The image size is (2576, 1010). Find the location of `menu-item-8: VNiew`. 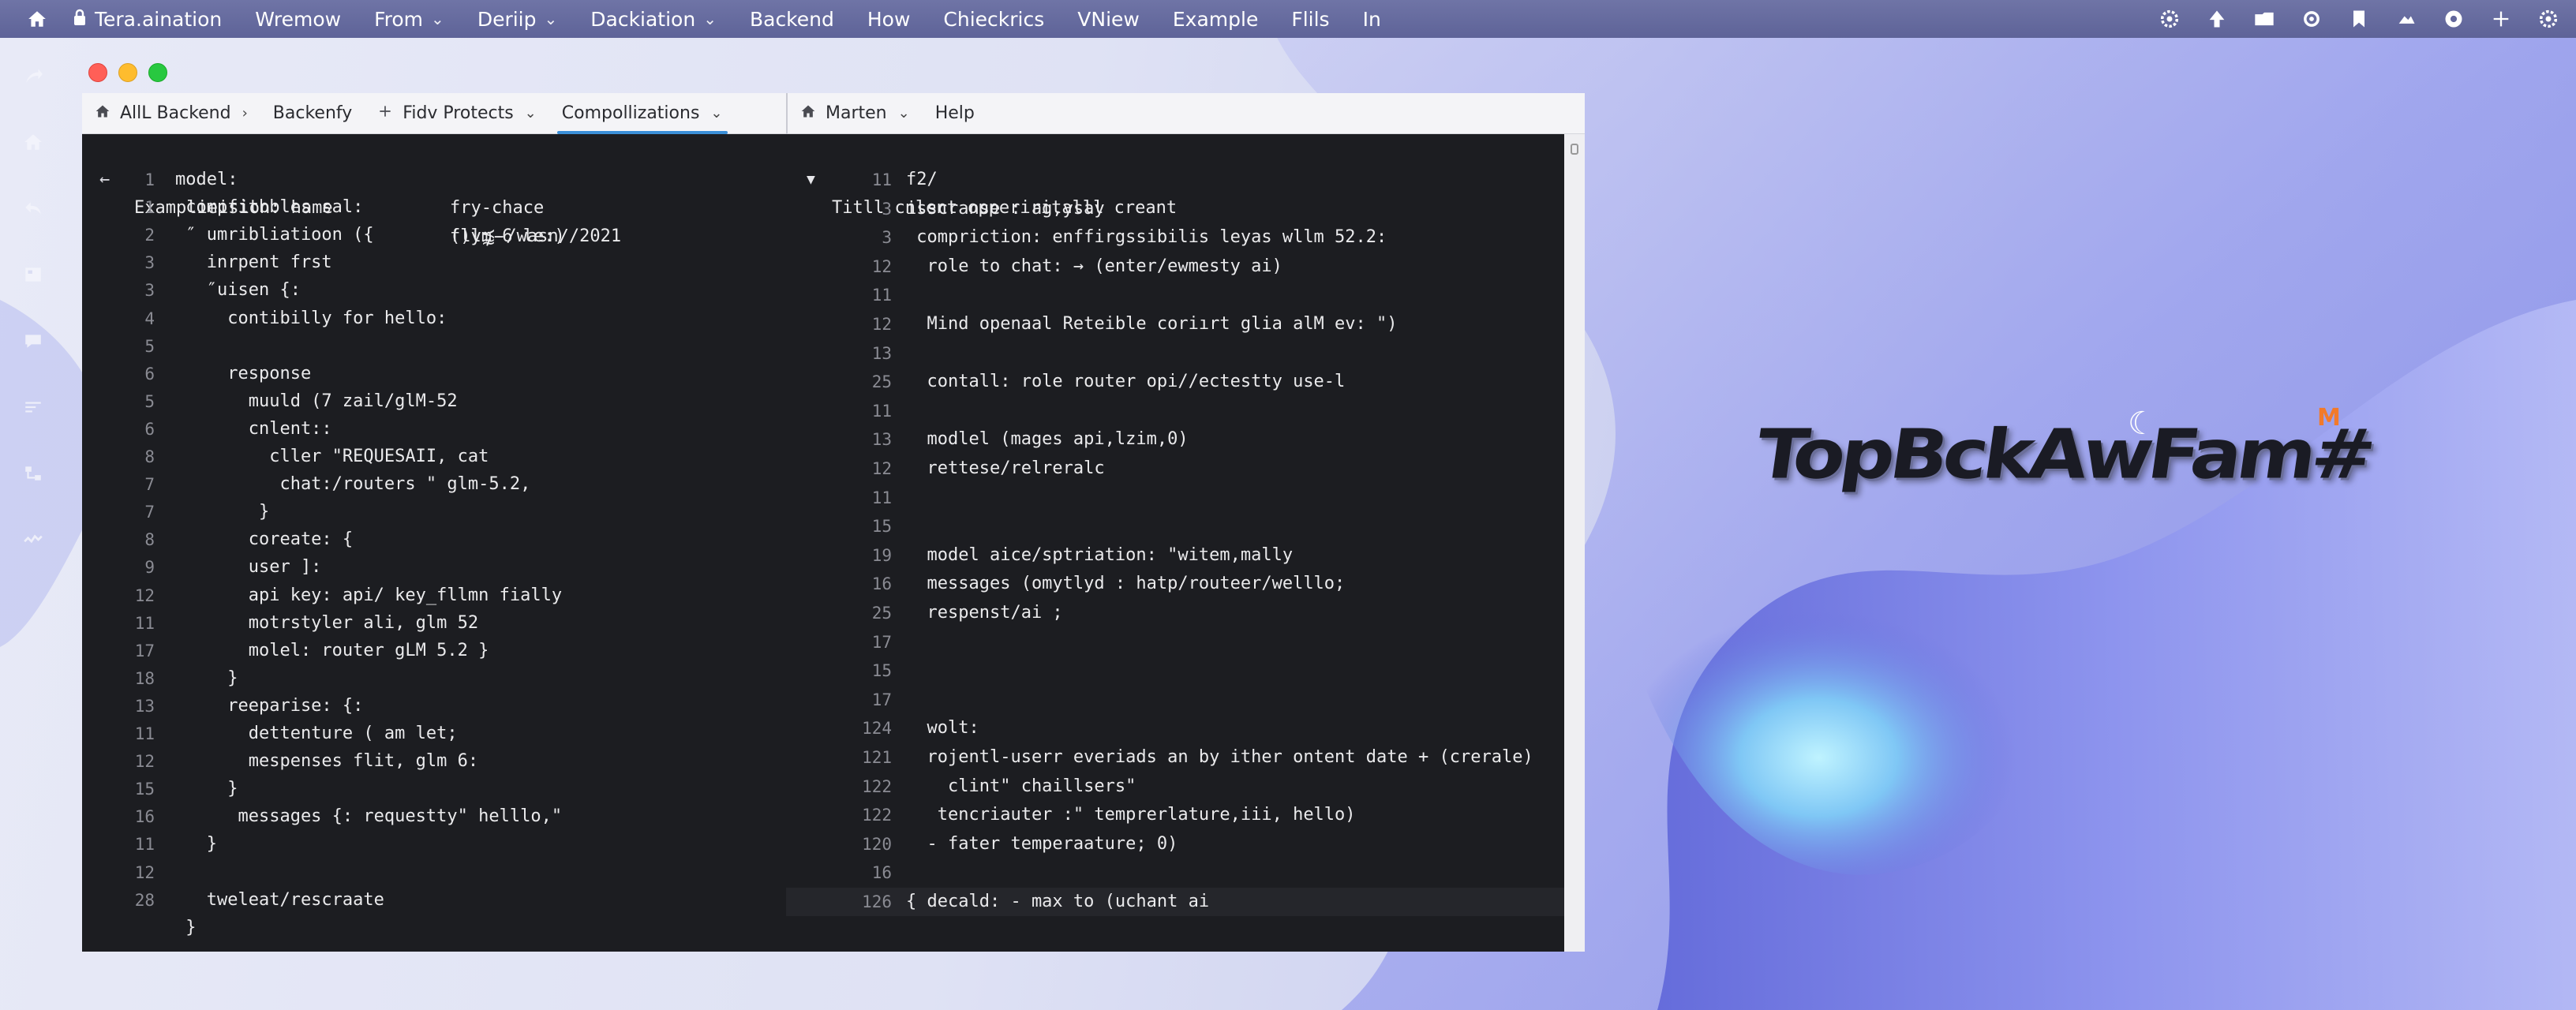

menu-item-8: VNiew is located at coordinates (1108, 19).